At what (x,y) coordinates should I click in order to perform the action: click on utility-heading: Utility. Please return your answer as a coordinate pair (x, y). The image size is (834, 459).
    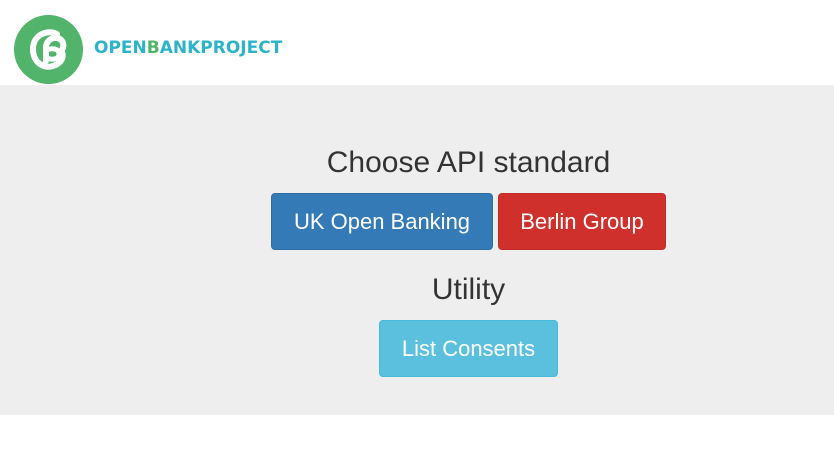
    Looking at the image, I should click on (468, 289).